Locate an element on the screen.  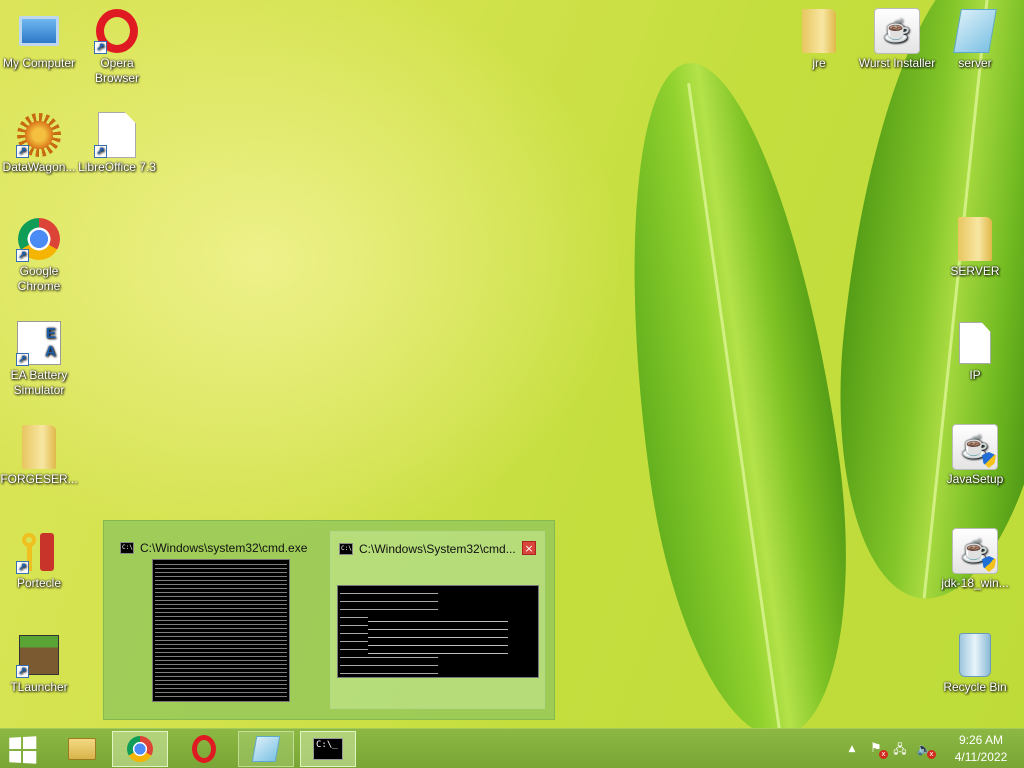
taskbar-chrome is located at coordinates (140, 749).